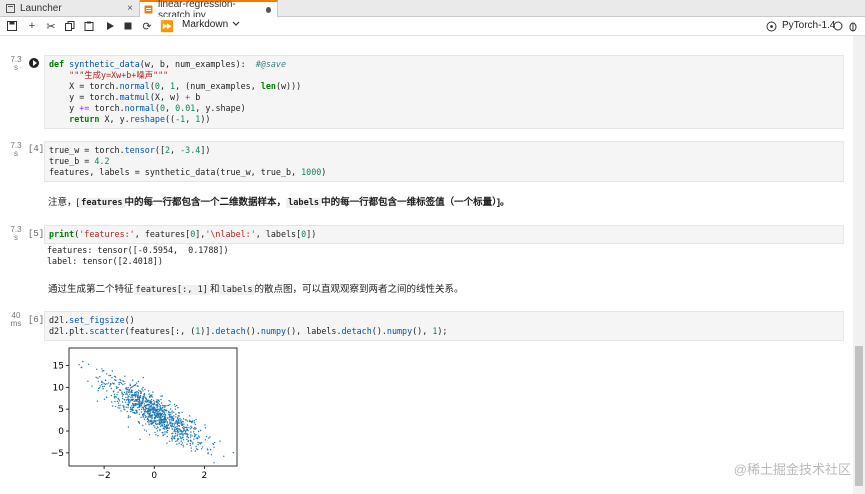  What do you see at coordinates (32, 26) in the screenshot?
I see `add-cell-icon: +` at bounding box center [32, 26].